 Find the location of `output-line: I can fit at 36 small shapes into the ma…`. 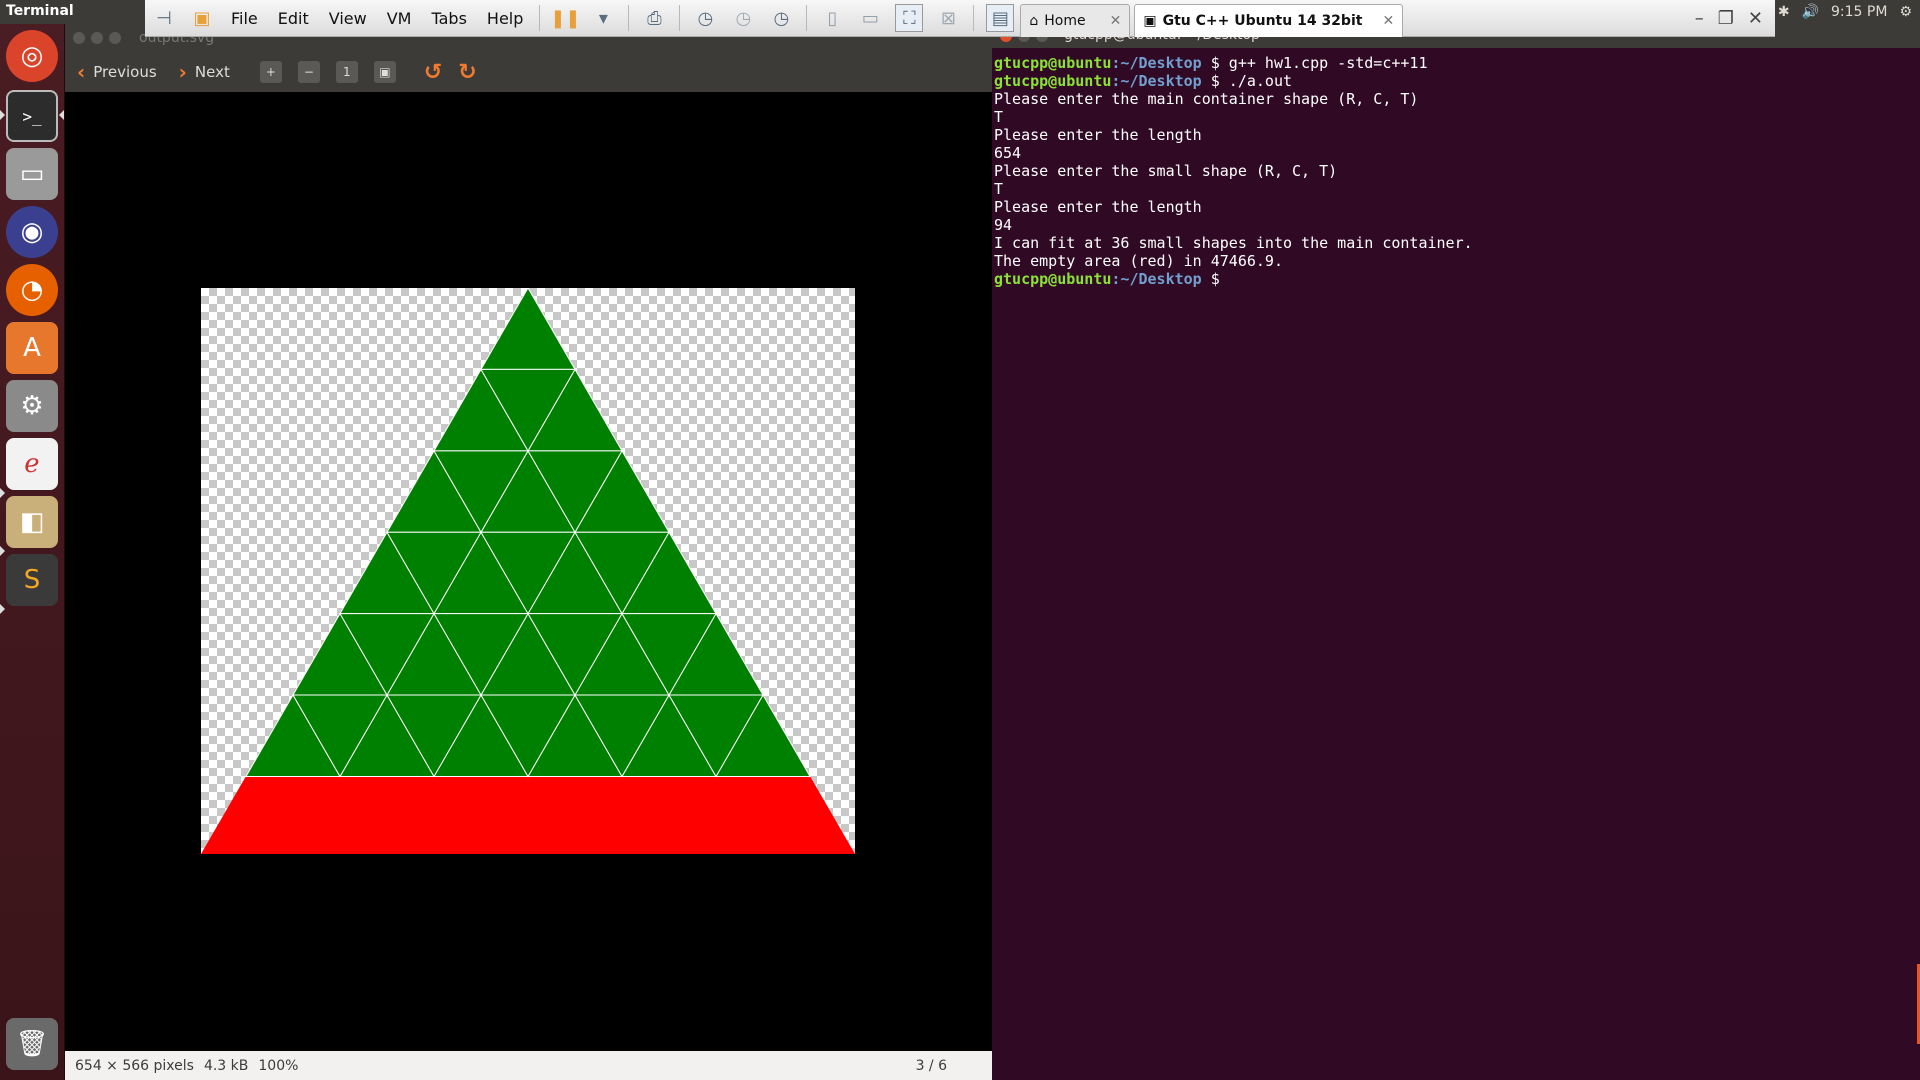

output-line: I can fit at 36 small shapes into the ma… is located at coordinates (1233, 243).